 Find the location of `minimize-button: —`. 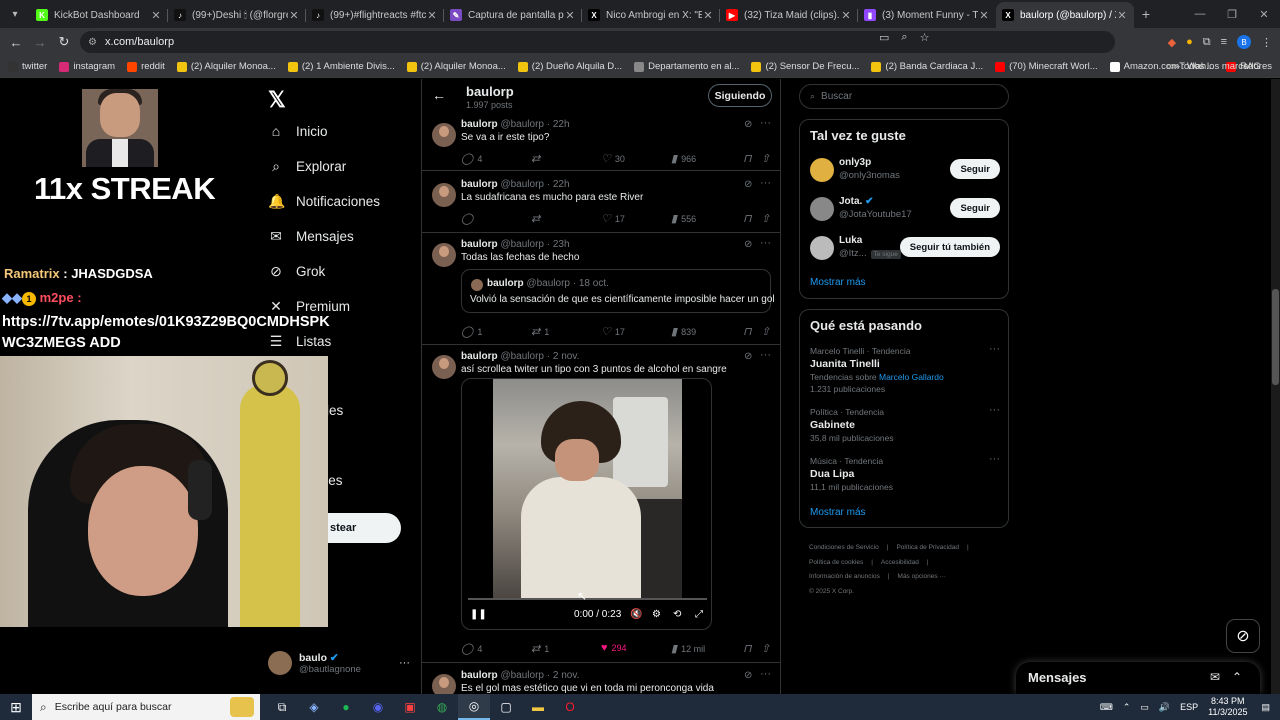

minimize-button: — is located at coordinates (1200, 14).